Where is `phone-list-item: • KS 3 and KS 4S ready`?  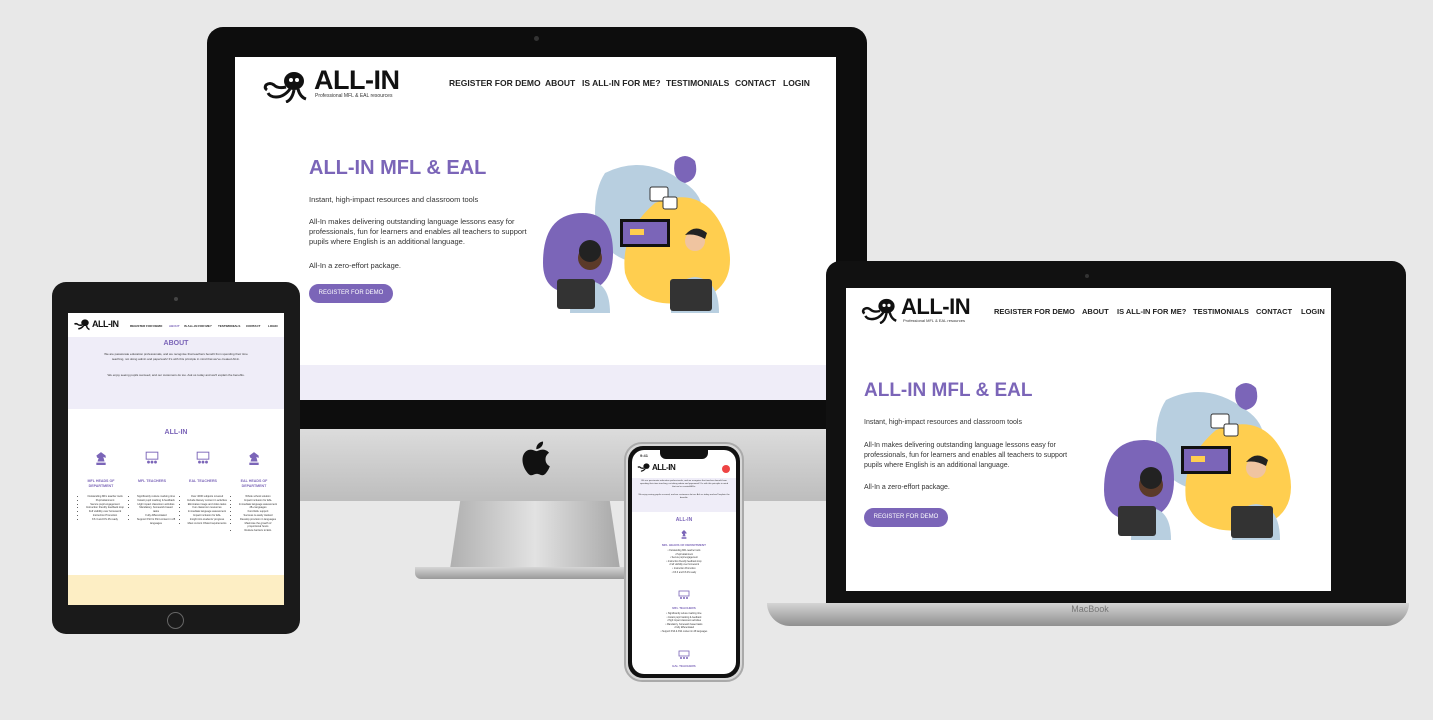
phone-list-item: • KS 3 and KS 4S ready is located at coordinates (684, 572).